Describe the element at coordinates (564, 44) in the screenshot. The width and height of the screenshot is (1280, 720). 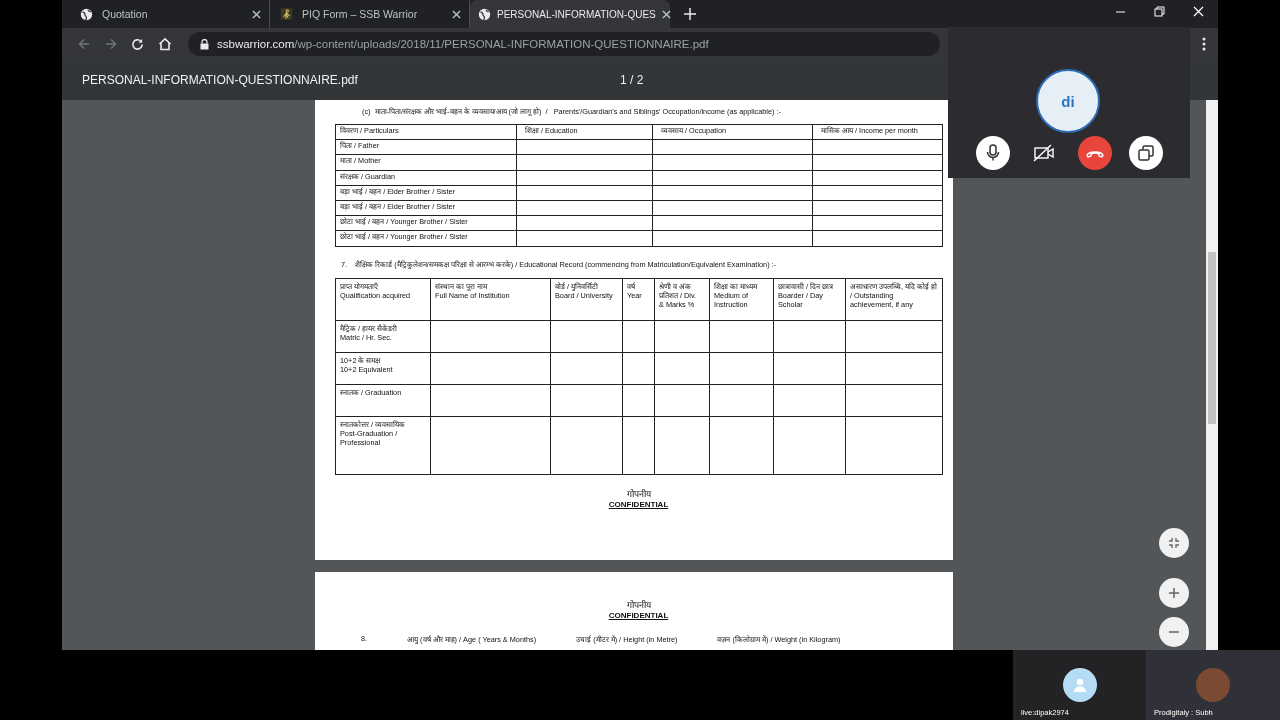
I see `address-bar: ssbwarrior.com/wp-content/uploads/2018/11/PERSONAL-INFORMATION-QUESTIONNAIRE.pdf` at that location.